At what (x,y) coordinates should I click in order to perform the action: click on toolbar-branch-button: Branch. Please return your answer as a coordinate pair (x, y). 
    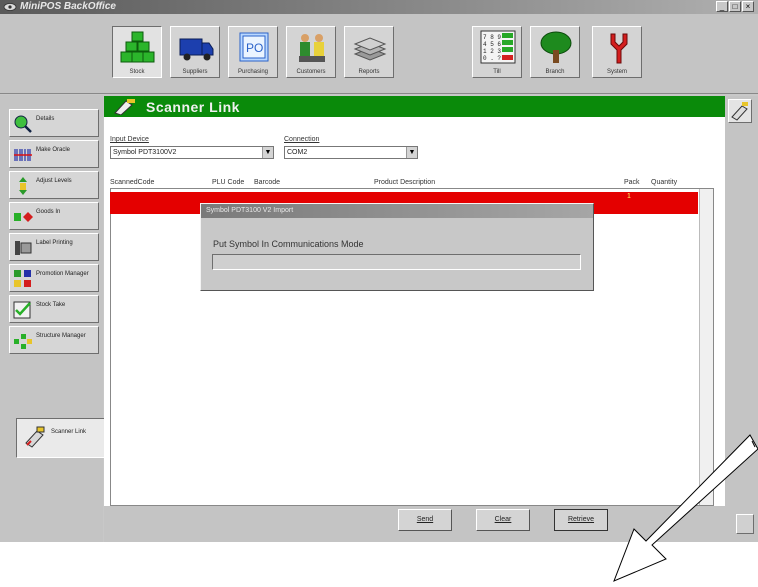
    Looking at the image, I should click on (555, 52).